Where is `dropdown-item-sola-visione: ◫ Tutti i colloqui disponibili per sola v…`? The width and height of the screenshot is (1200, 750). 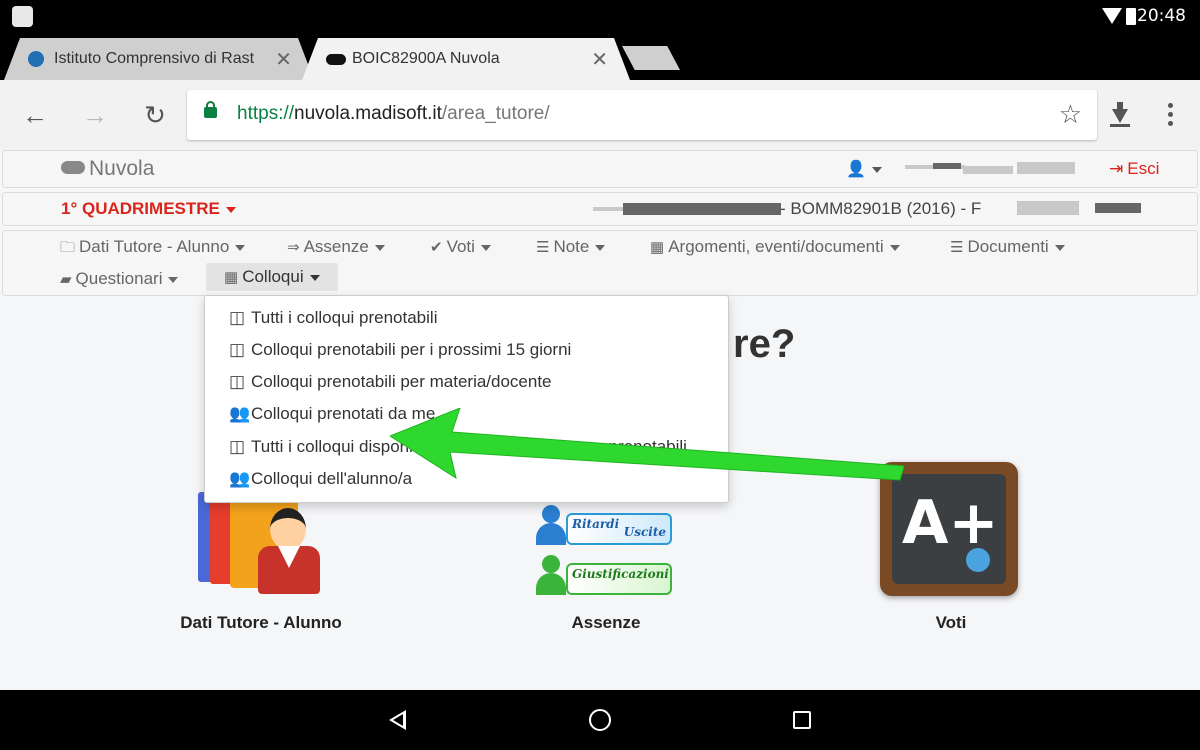
dropdown-item-sola-visione: ◫ Tutti i colloqui disponibili per sola v… is located at coordinates (458, 447).